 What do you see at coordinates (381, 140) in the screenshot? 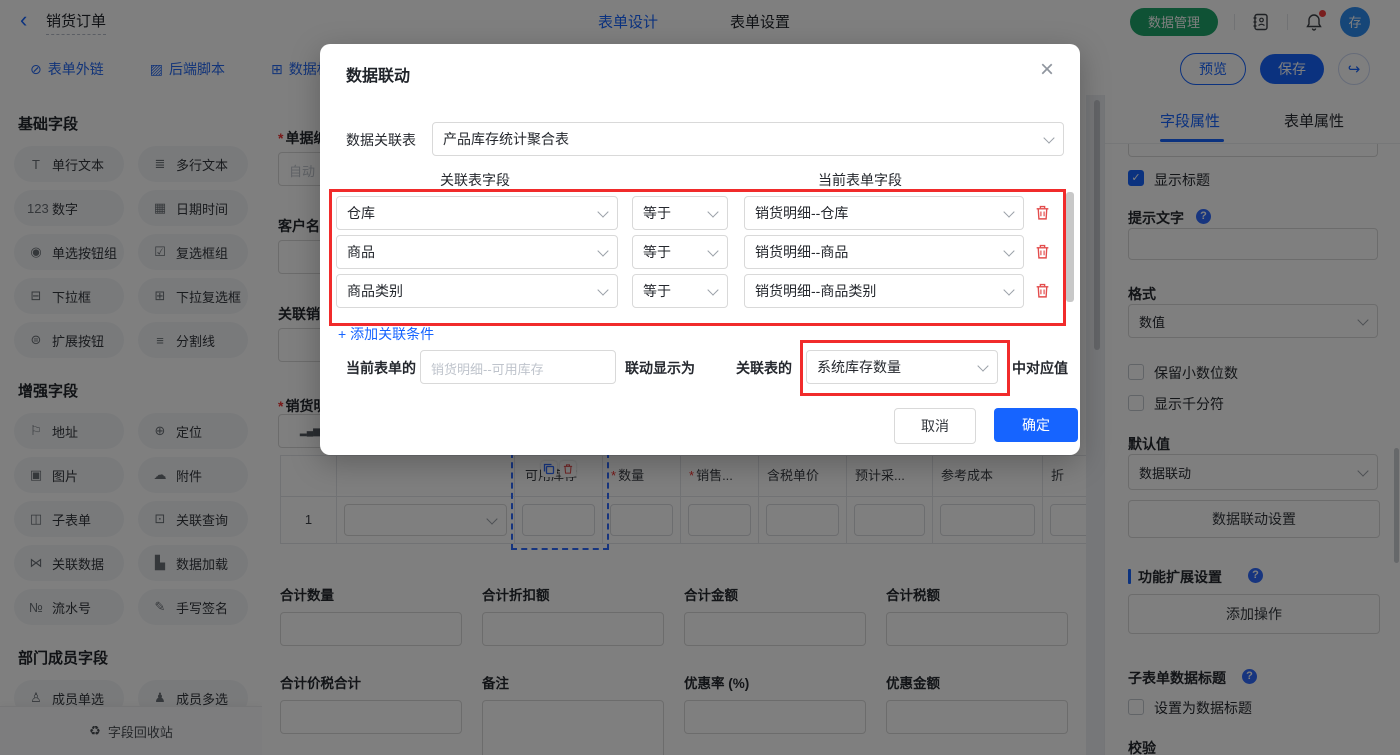
I see `link-table-label: 数据关联表` at bounding box center [381, 140].